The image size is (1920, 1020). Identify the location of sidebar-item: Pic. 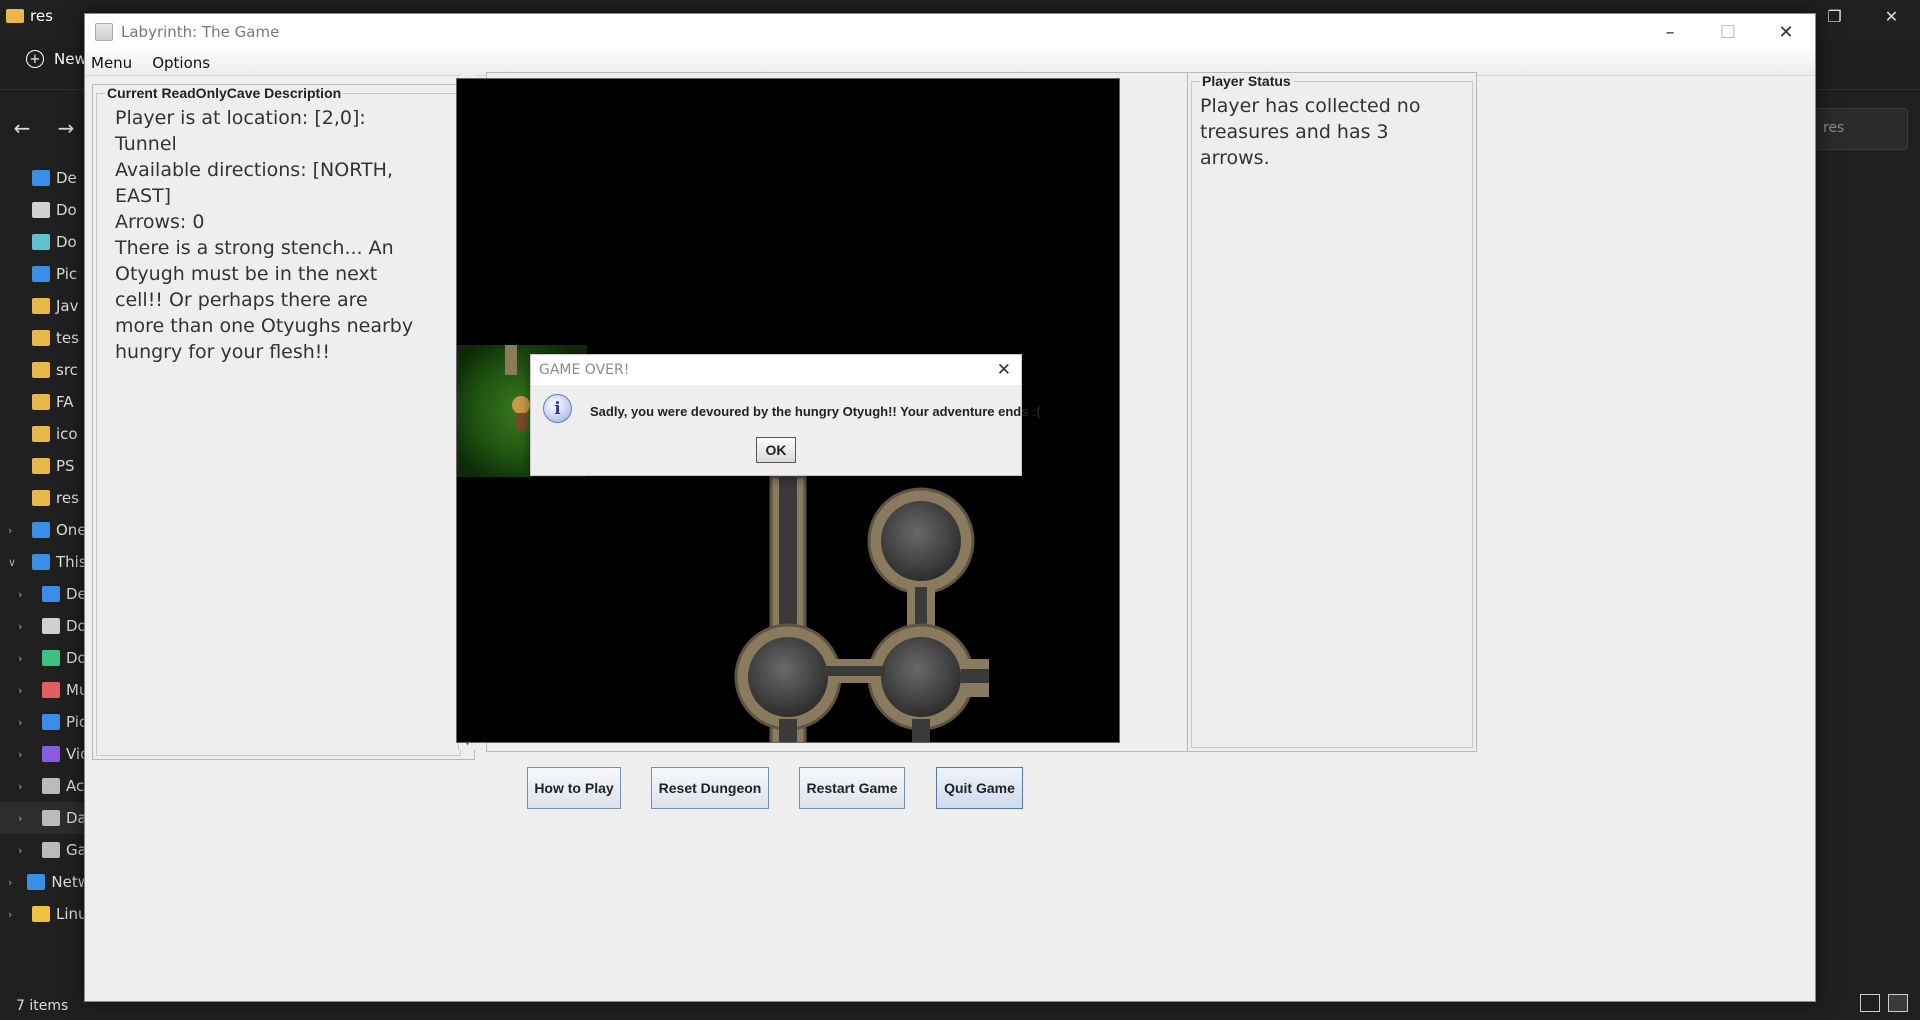
(45, 274).